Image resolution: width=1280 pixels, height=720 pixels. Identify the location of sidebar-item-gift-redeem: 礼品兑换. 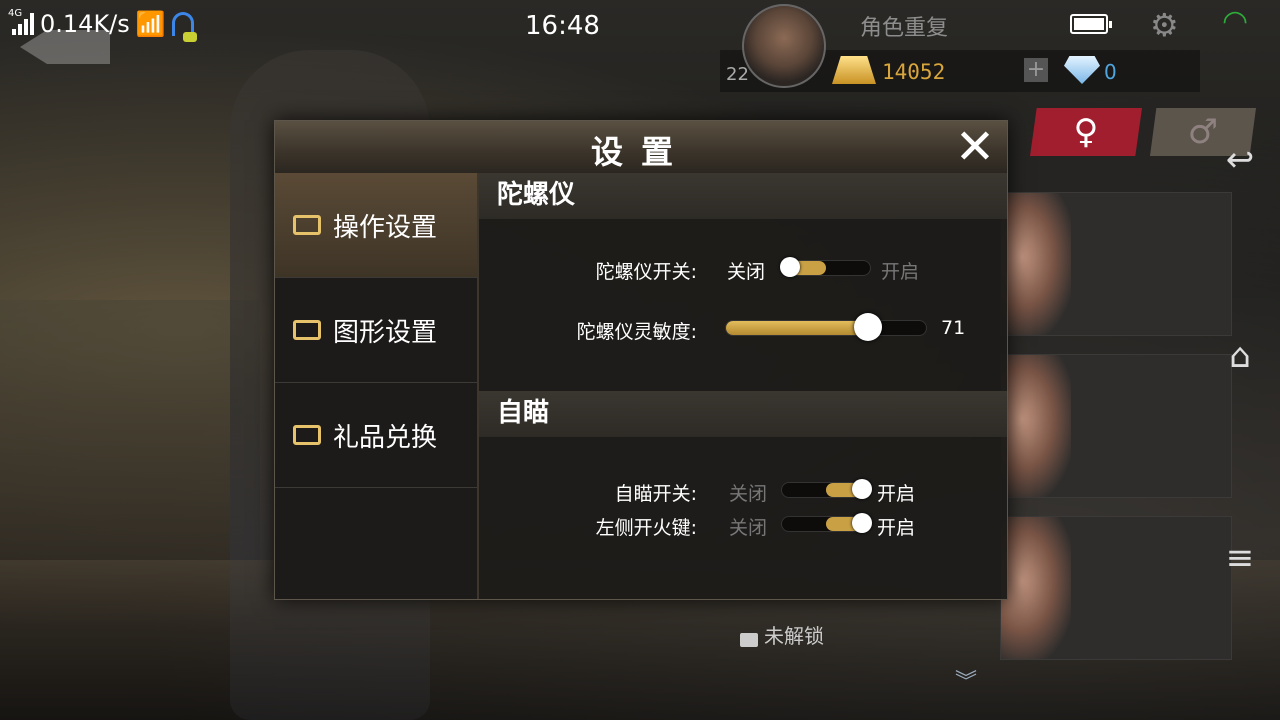
(376, 435).